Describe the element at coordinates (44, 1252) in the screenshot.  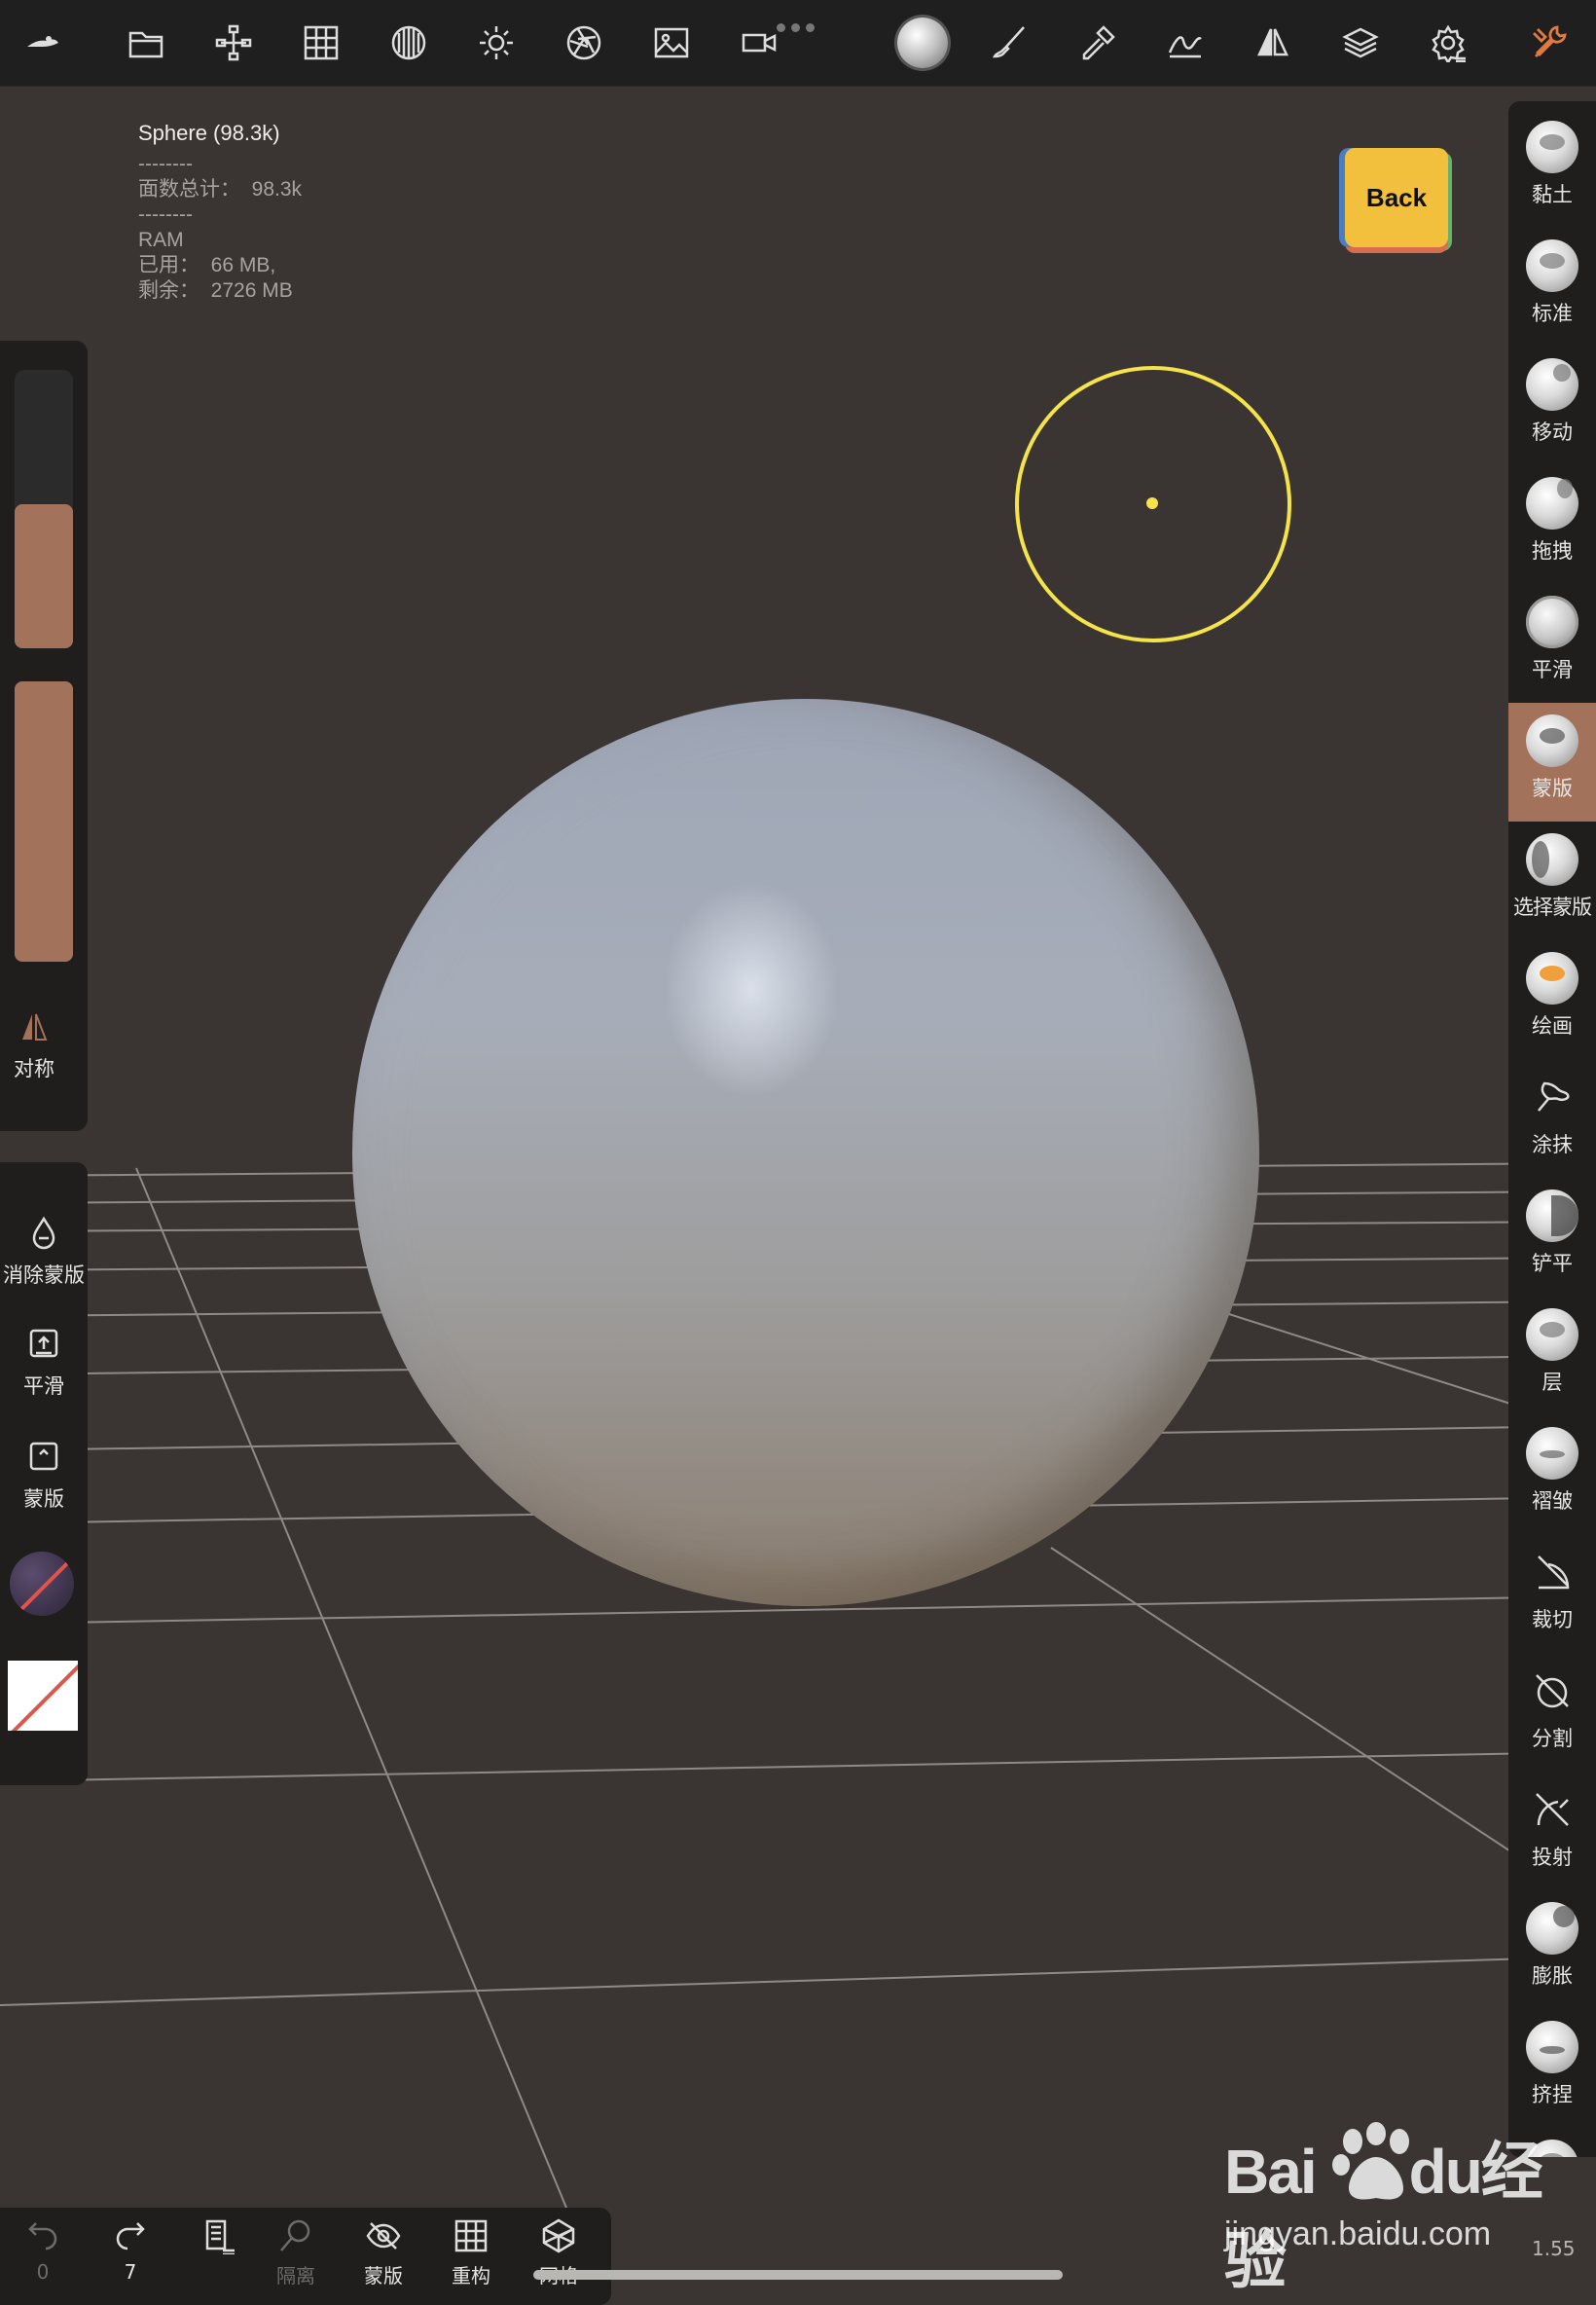
I see `clear-mask-button: 消除蒙版` at that location.